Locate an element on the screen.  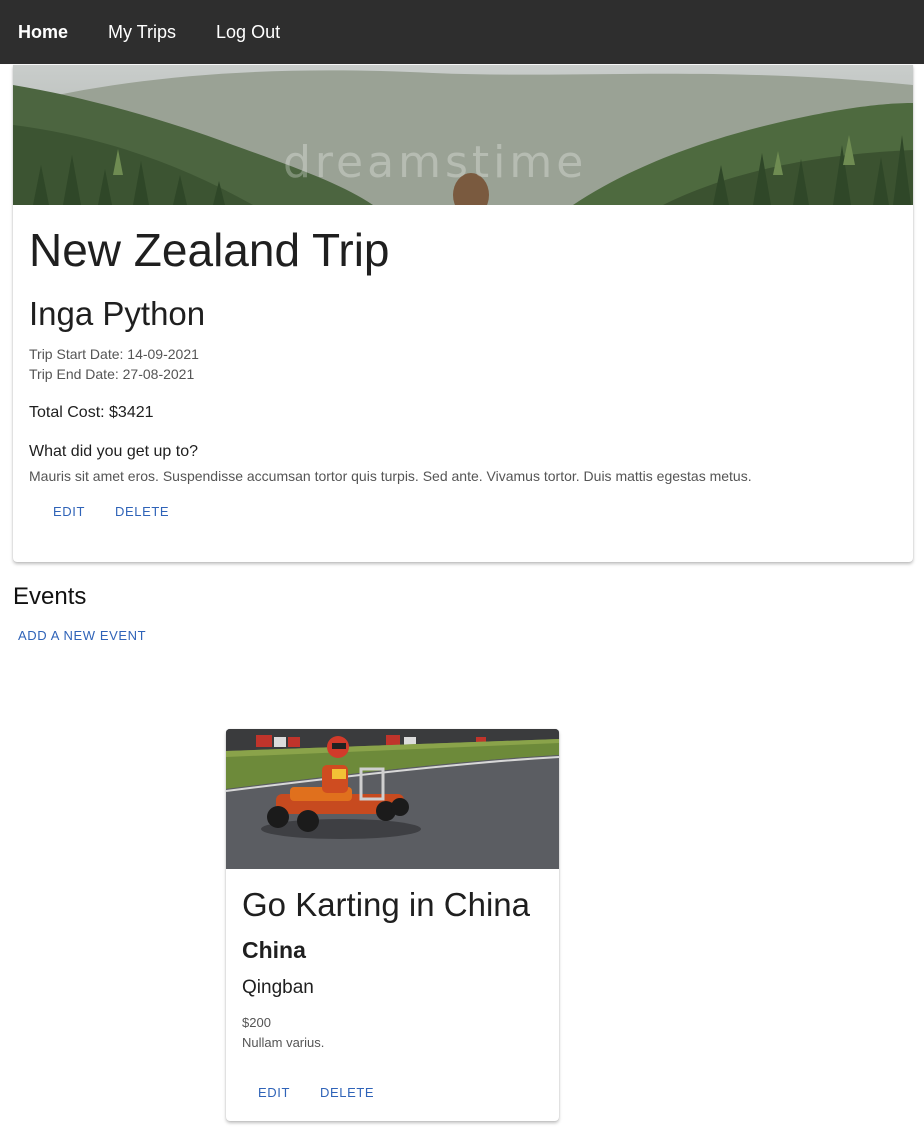
event-city: Qingban is located at coordinates (278, 987).